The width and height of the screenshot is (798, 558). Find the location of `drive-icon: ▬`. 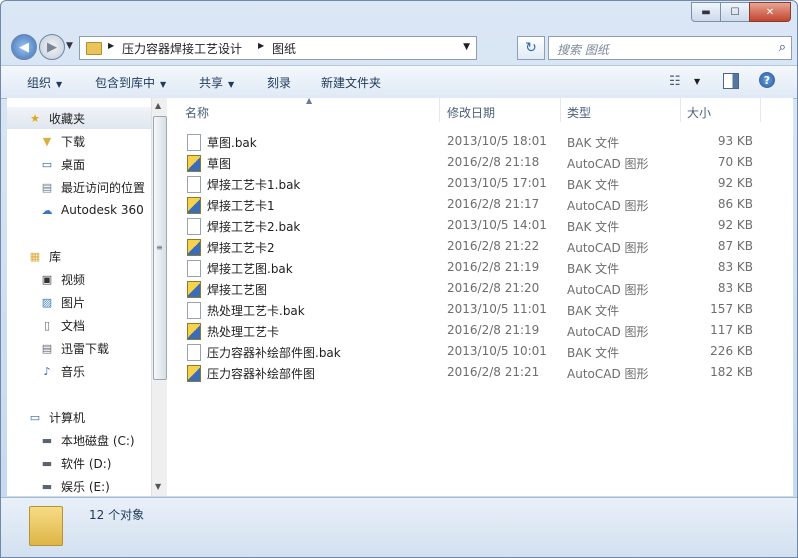

drive-icon: ▬ is located at coordinates (47, 463).